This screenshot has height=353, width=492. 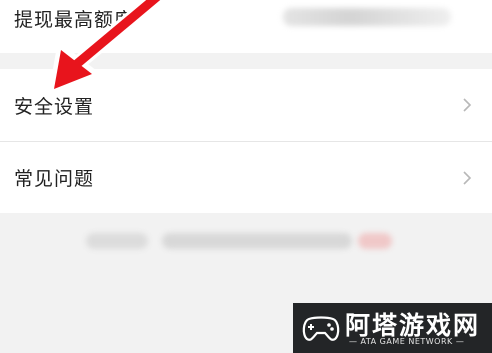 I want to click on withdraw-limit-label: 提现最高额度, so click(x=74, y=20).